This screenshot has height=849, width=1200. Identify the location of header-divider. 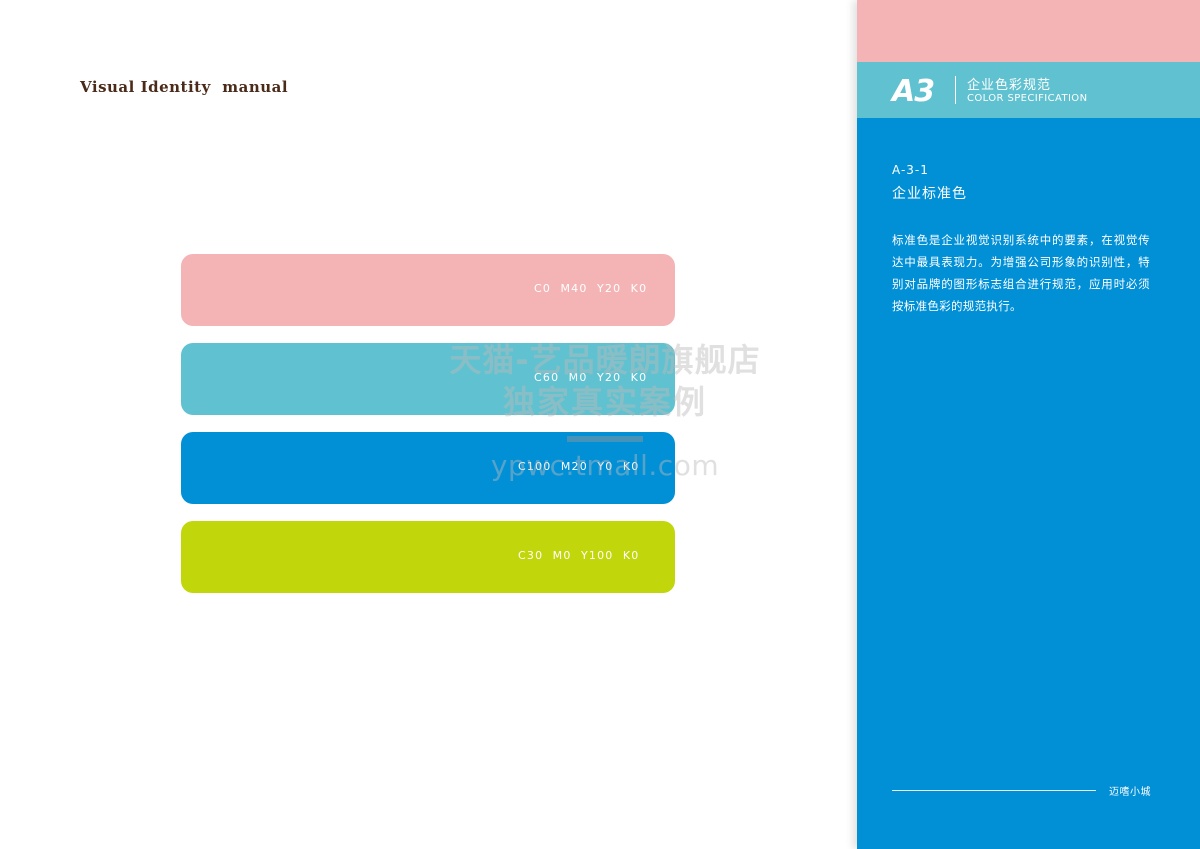
(955, 90).